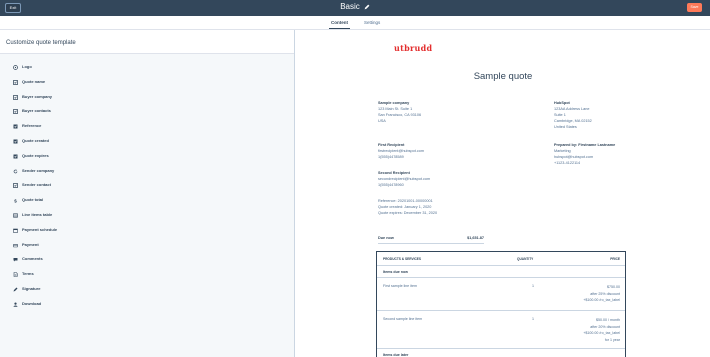  What do you see at coordinates (431, 240) in the screenshot?
I see `due-now-row: Due now $1,651.87` at bounding box center [431, 240].